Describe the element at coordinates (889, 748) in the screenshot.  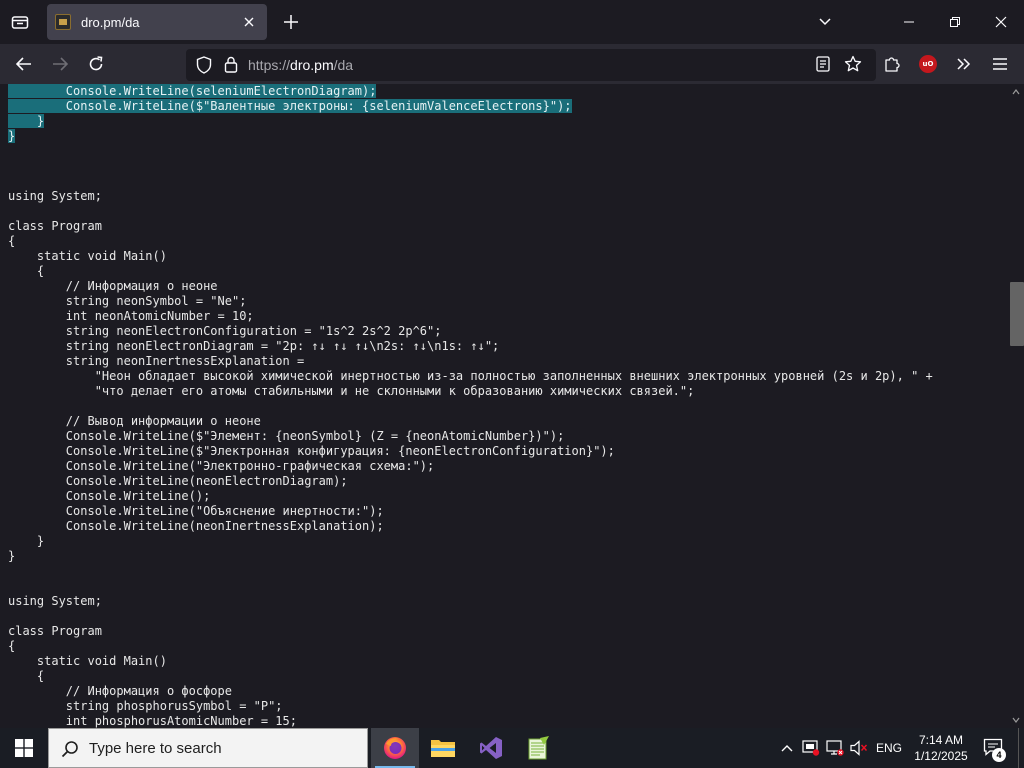
I see `input-language-indicator: ENG` at that location.